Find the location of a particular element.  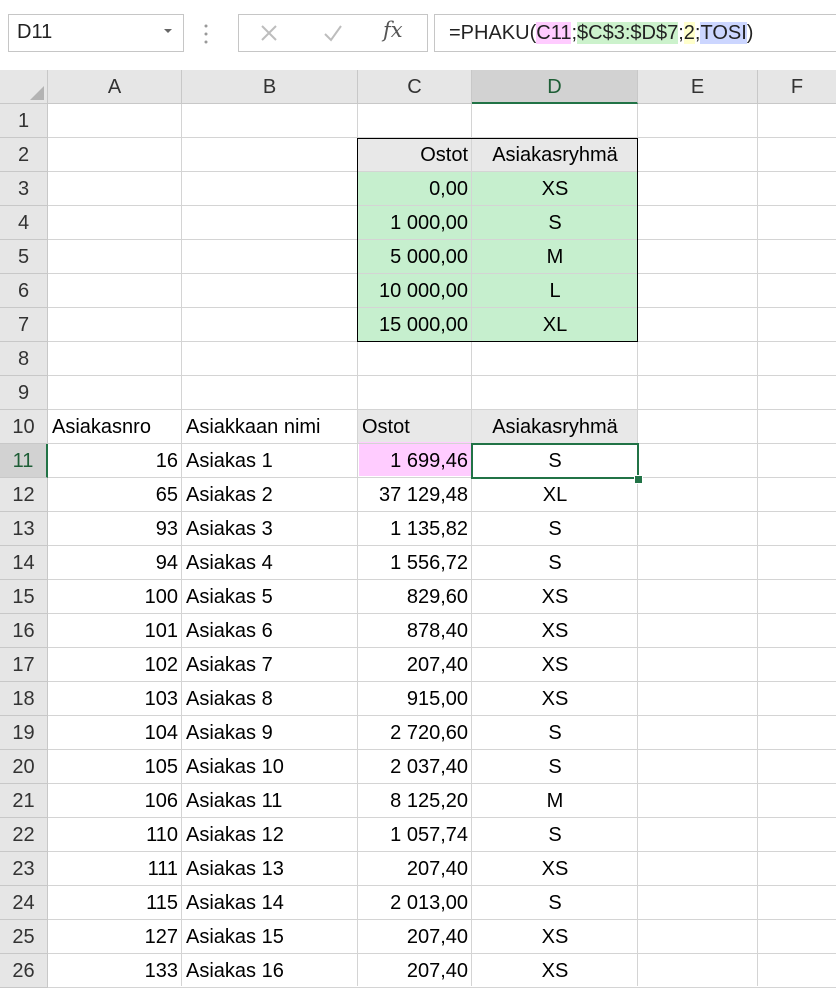

cell-customer-name: Asiakas 11 is located at coordinates (270, 801).